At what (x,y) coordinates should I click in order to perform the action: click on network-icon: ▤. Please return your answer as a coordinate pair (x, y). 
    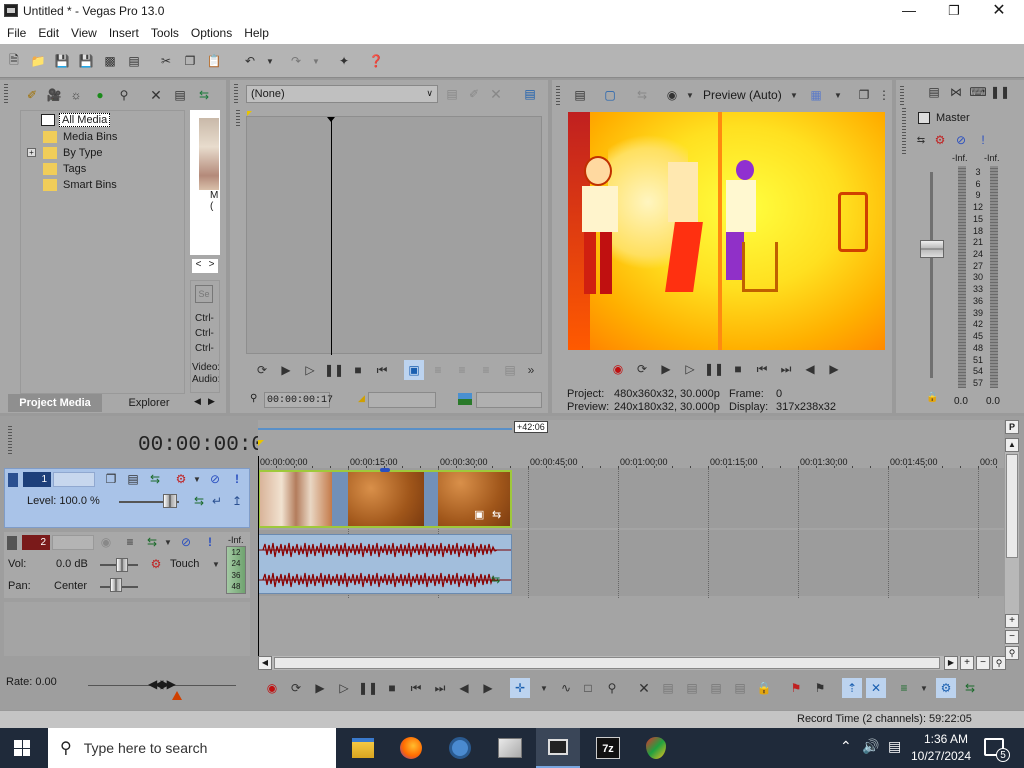
    Looking at the image, I should click on (894, 746).